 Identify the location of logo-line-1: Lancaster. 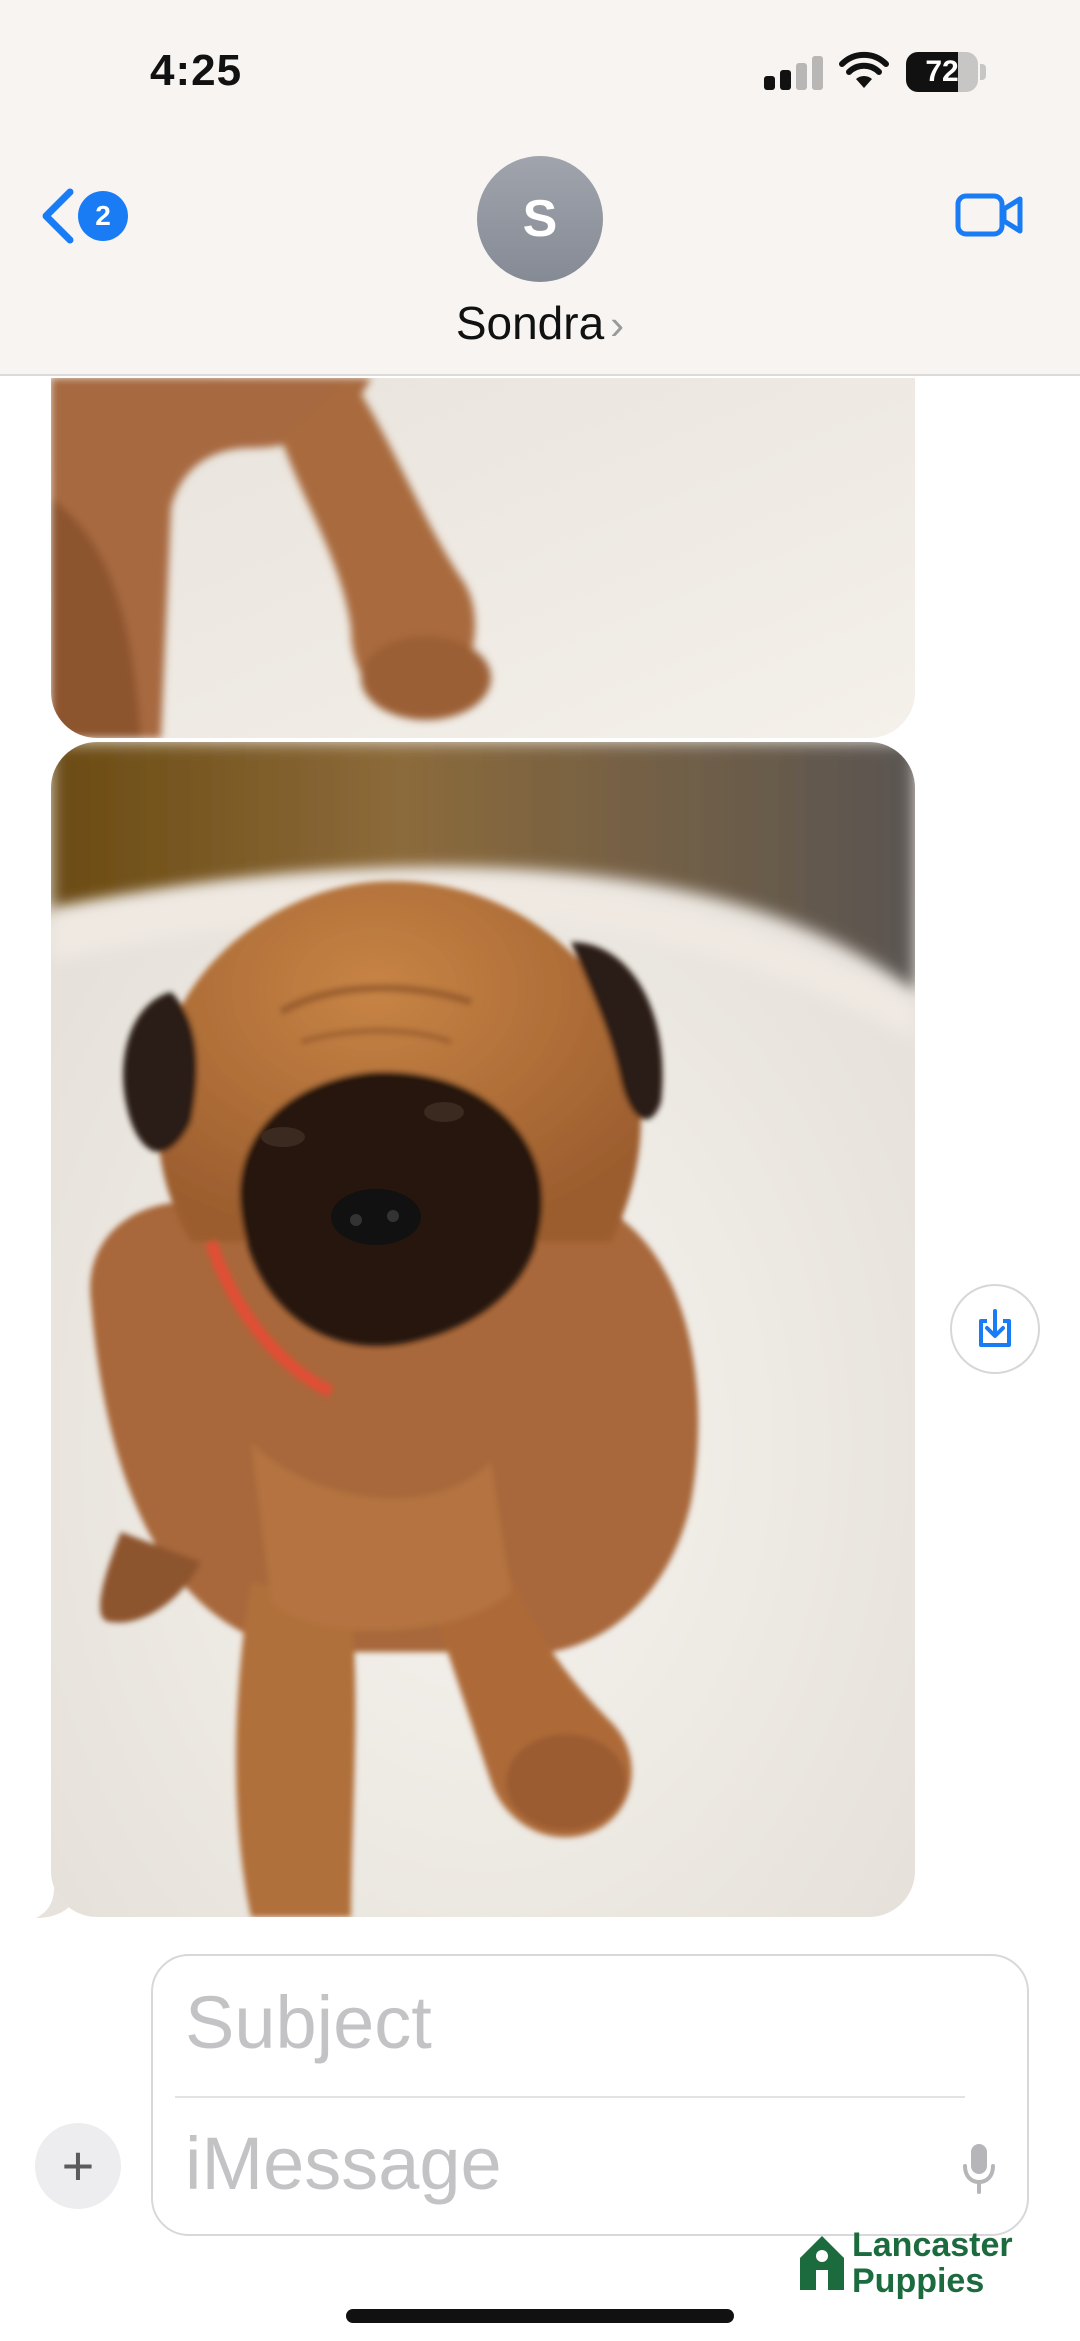
(932, 2245).